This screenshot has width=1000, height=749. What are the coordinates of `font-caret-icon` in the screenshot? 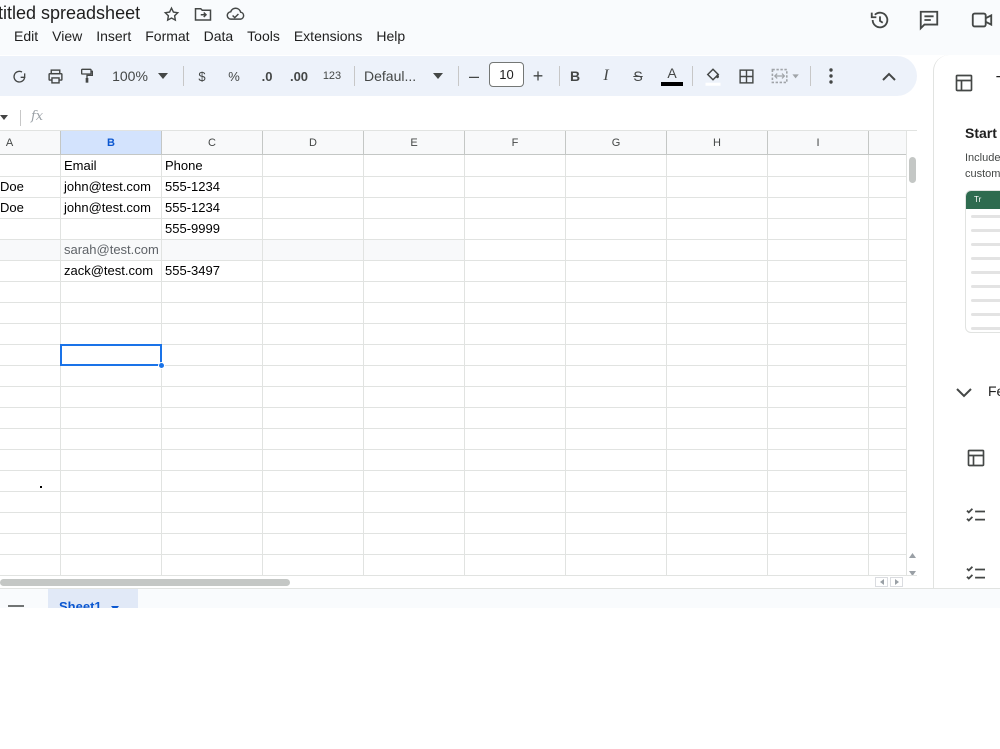 It's located at (438, 76).